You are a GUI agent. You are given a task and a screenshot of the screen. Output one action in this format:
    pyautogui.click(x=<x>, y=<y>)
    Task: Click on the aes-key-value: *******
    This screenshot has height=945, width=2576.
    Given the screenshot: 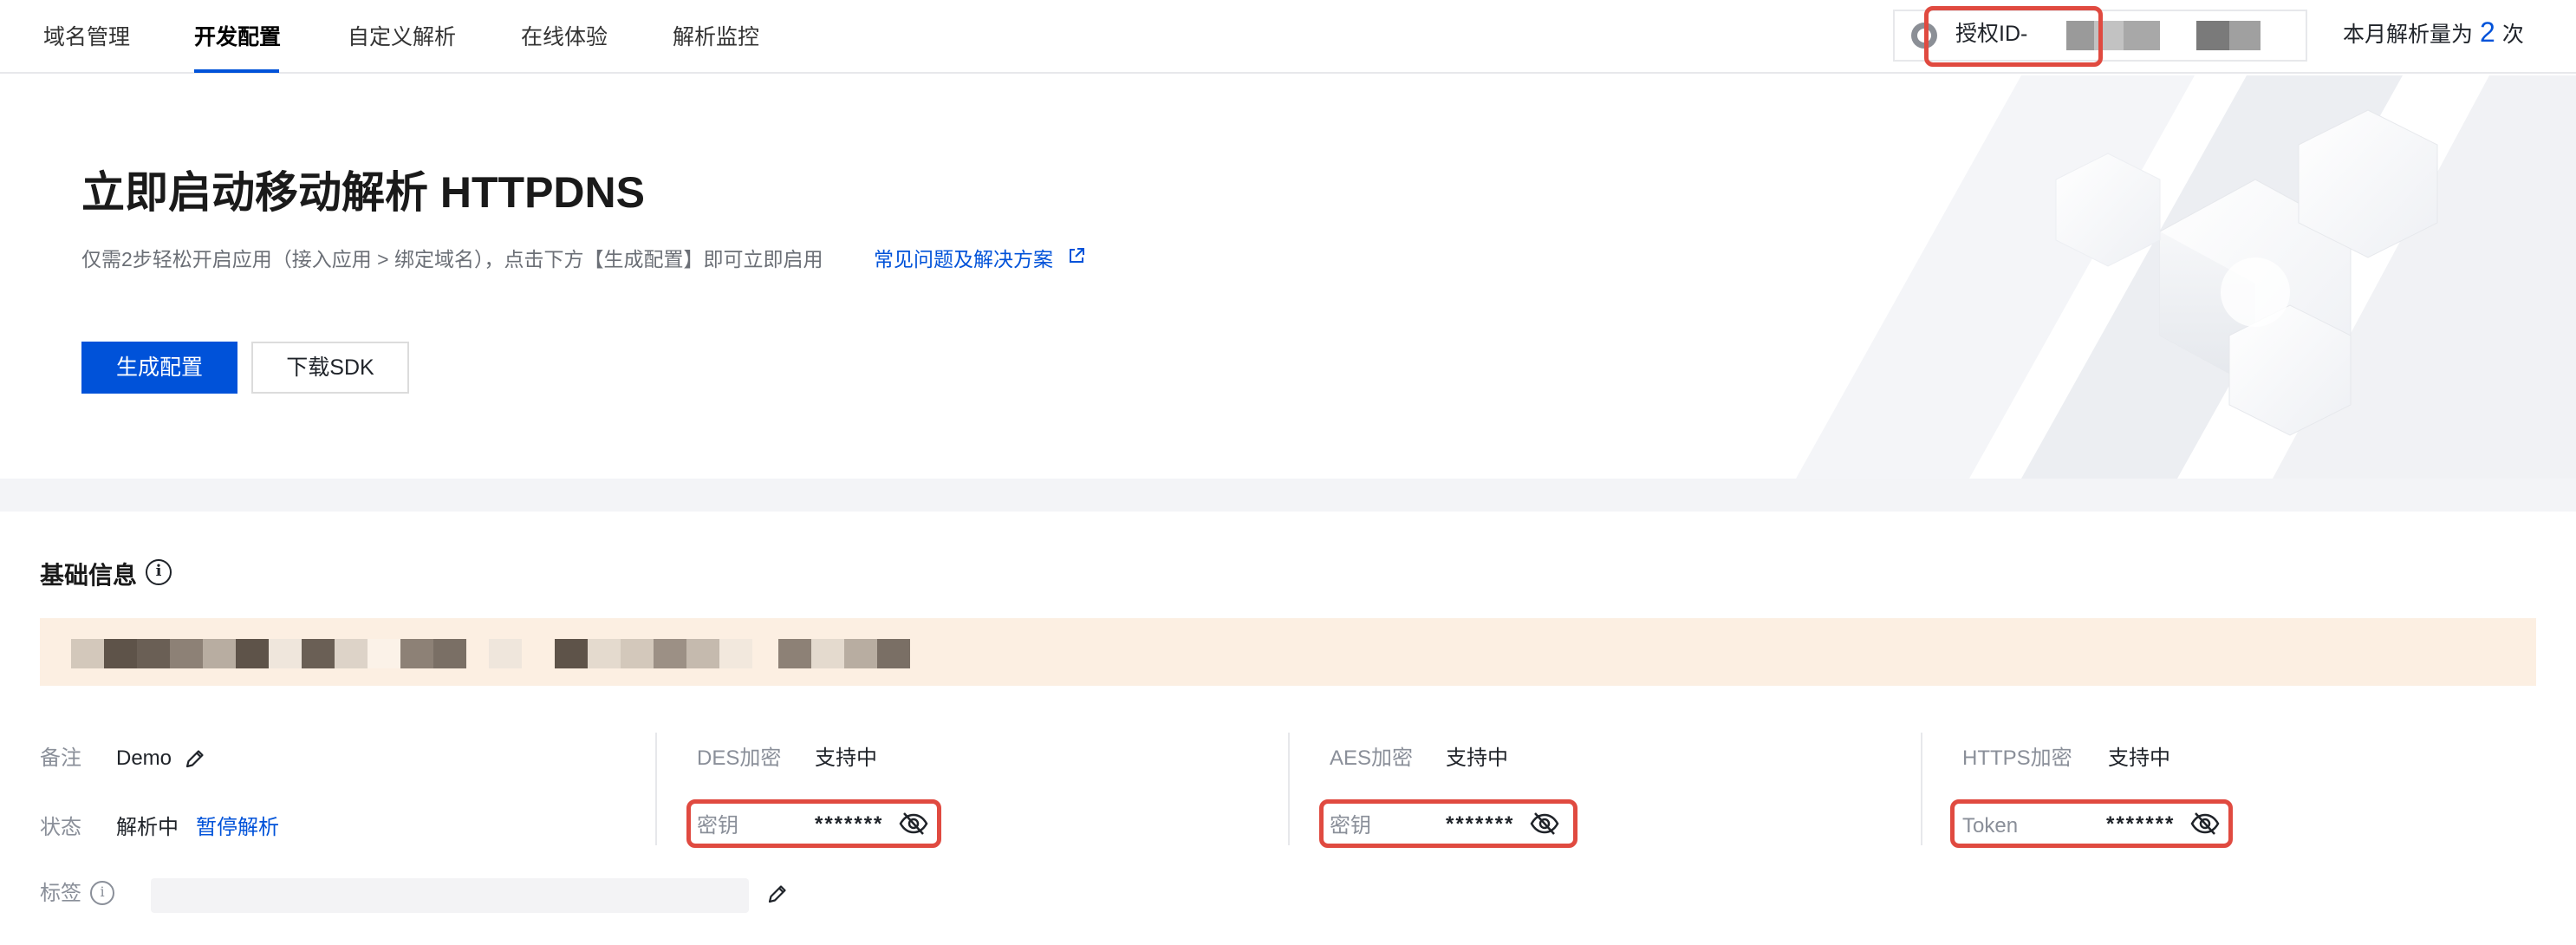 What is the action you would take?
    pyautogui.click(x=1480, y=824)
    